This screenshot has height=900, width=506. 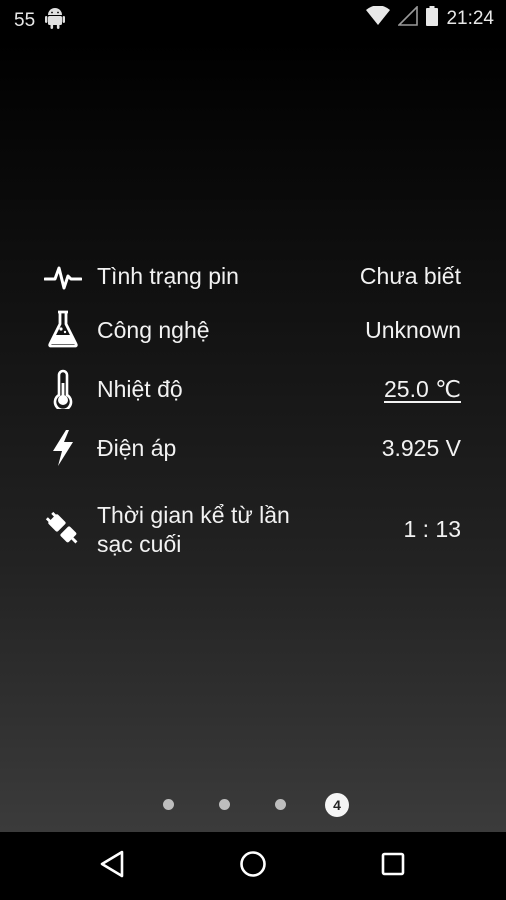 I want to click on flask-icon, so click(x=63, y=329).